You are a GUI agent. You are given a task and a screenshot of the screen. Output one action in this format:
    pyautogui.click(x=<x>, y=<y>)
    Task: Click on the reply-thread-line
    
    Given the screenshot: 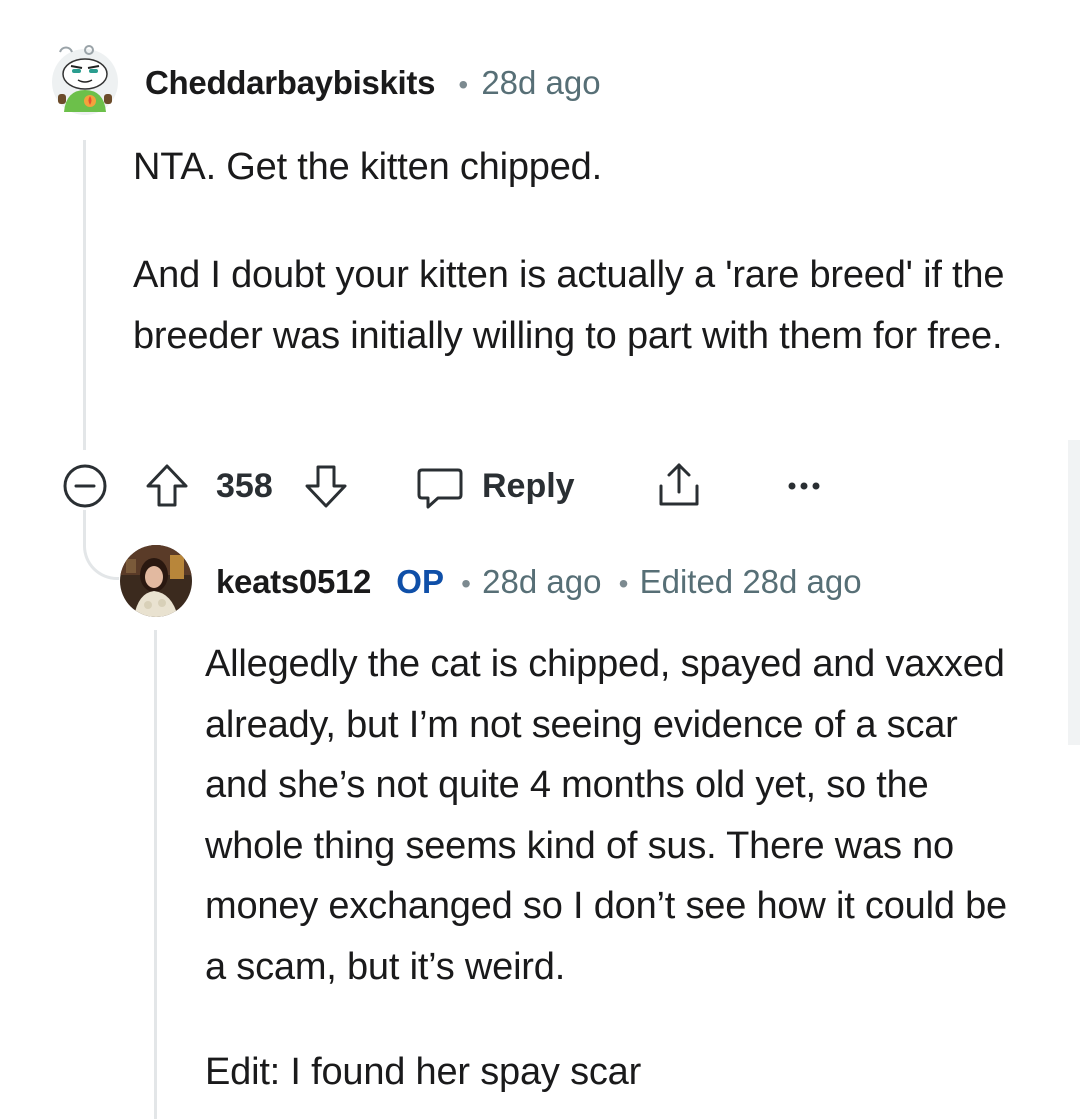 What is the action you would take?
    pyautogui.click(x=155, y=874)
    